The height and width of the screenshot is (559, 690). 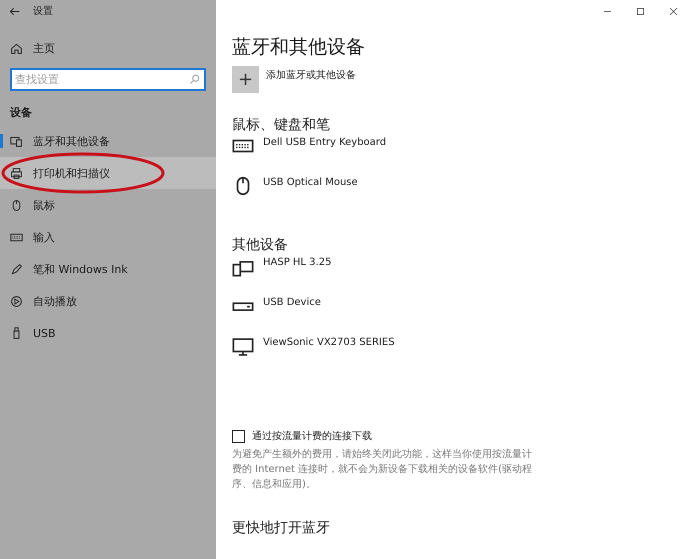 I want to click on printer-icon, so click(x=16, y=173).